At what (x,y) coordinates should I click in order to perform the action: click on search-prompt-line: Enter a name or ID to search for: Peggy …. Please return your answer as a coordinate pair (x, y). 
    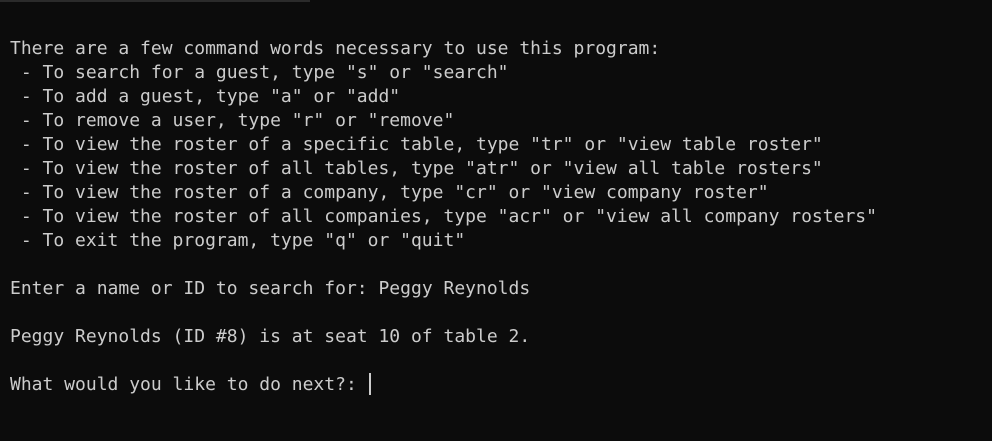
    Looking at the image, I should click on (501, 289).